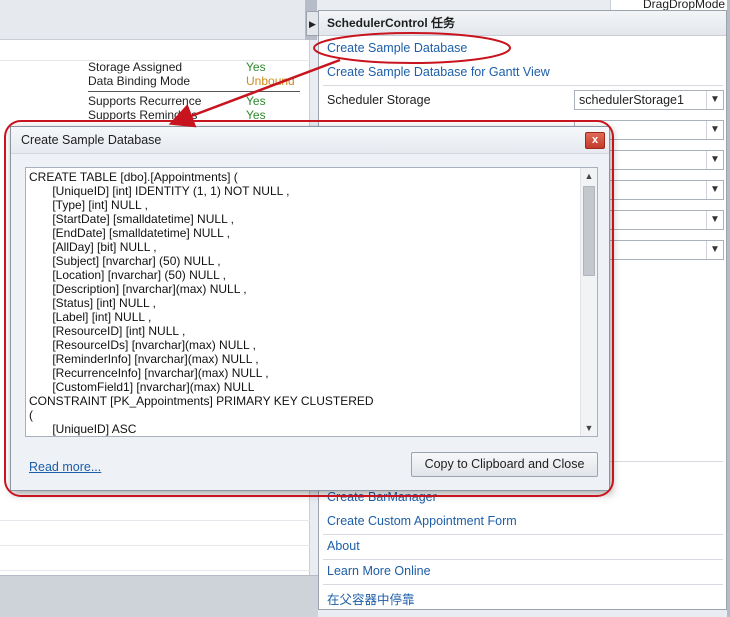 This screenshot has width=730, height=617. What do you see at coordinates (343, 546) in the screenshot?
I see `about-link: About` at bounding box center [343, 546].